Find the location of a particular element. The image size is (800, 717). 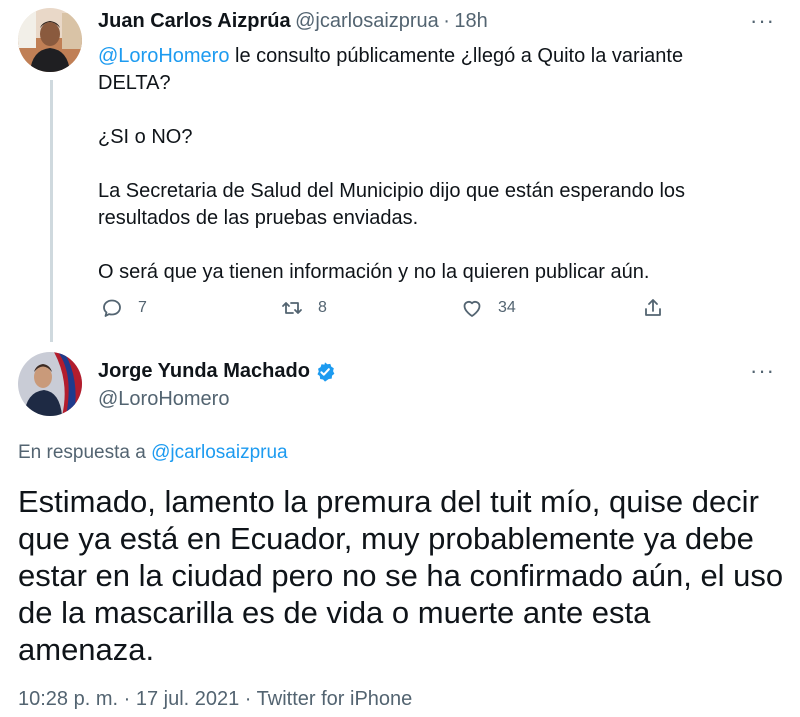

author-name: Jorge Yunda Machado is located at coordinates (204, 371).